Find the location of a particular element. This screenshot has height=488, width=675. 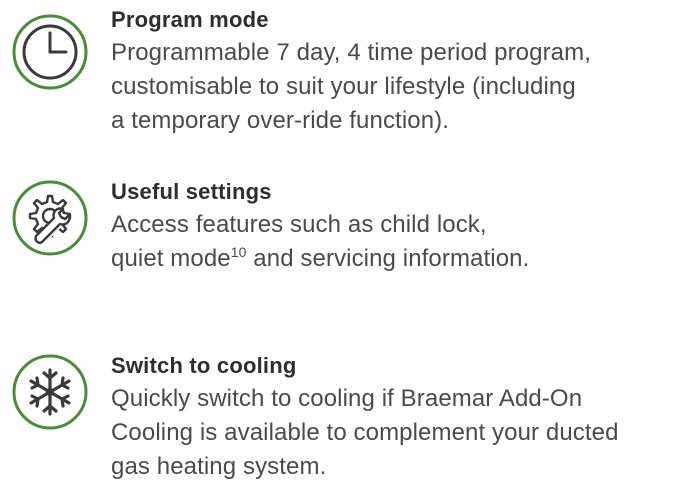

footnote-reference: 10 is located at coordinates (238, 252).